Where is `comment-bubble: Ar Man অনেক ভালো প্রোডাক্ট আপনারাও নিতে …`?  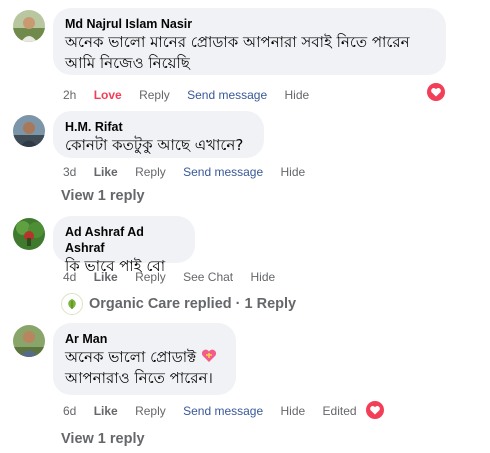
comment-bubble: Ar Man অনেক ভালো প্রোডাক্ট আপনারাও নিতে … is located at coordinates (144, 359).